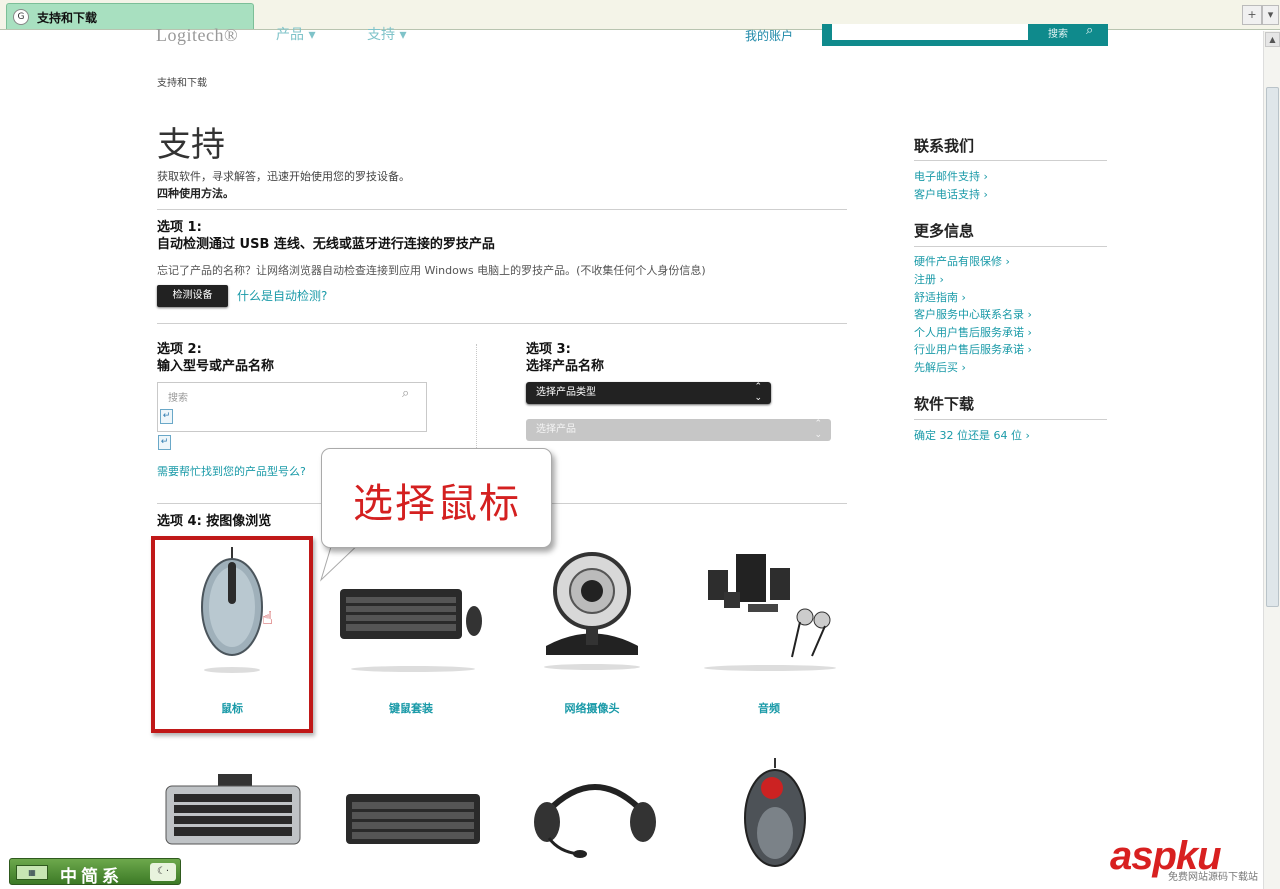  I want to click on keyboard-product-image, so click(414, 820).